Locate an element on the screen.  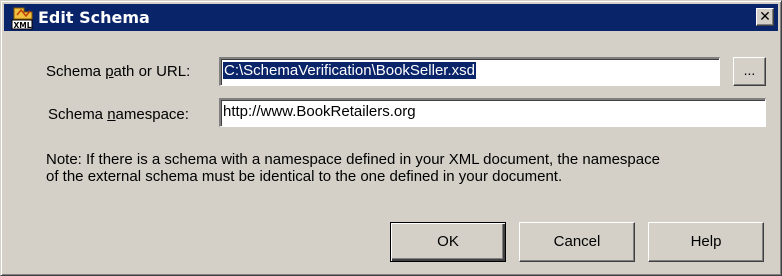
schema-path-value: C:\SchemaVerification\BookSeller.xsd is located at coordinates (349, 70).